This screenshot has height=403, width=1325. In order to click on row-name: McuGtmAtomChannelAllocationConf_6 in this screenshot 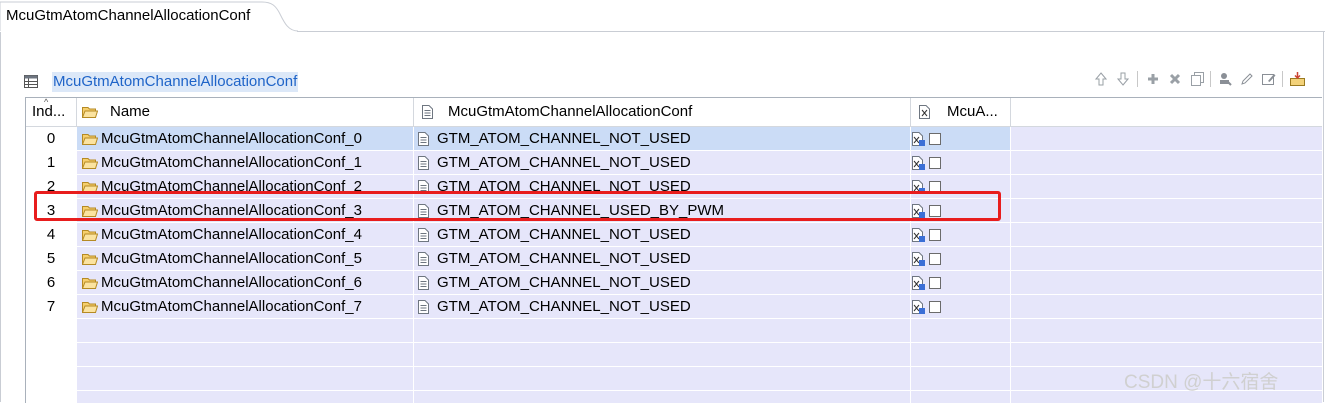, I will do `click(256, 283)`.